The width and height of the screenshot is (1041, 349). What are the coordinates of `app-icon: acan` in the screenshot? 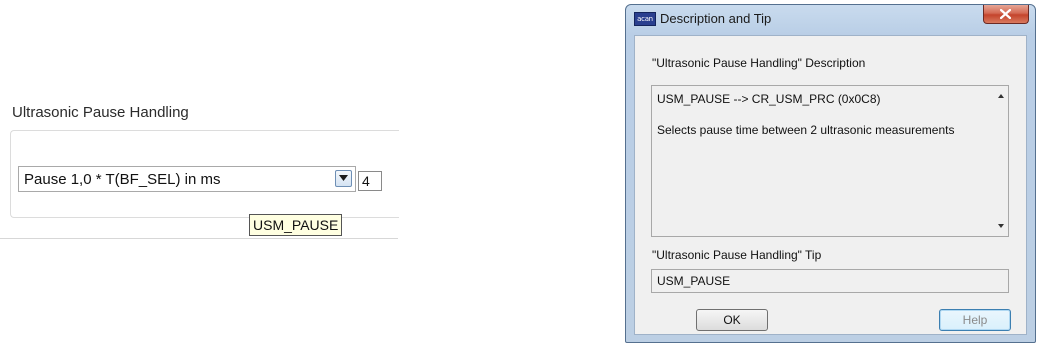 It's located at (645, 19).